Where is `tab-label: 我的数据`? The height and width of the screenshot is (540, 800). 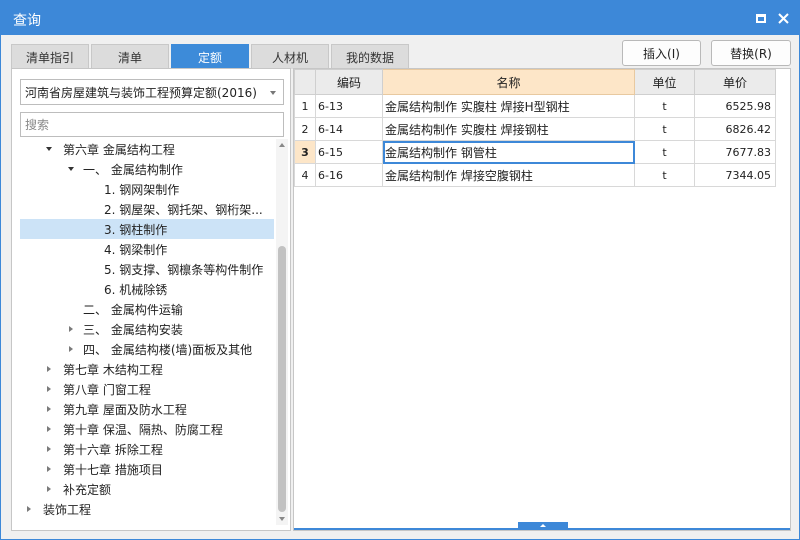 tab-label: 我的数据 is located at coordinates (369, 57).